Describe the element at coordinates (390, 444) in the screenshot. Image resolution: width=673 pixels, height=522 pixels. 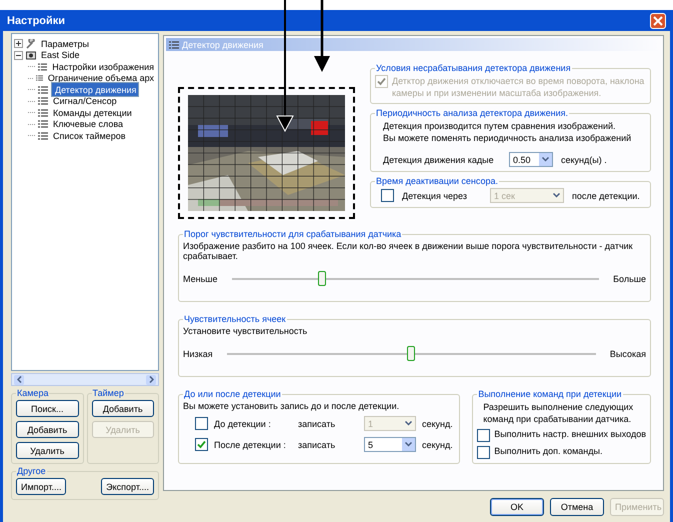
I see `seconds-select: 5` at that location.